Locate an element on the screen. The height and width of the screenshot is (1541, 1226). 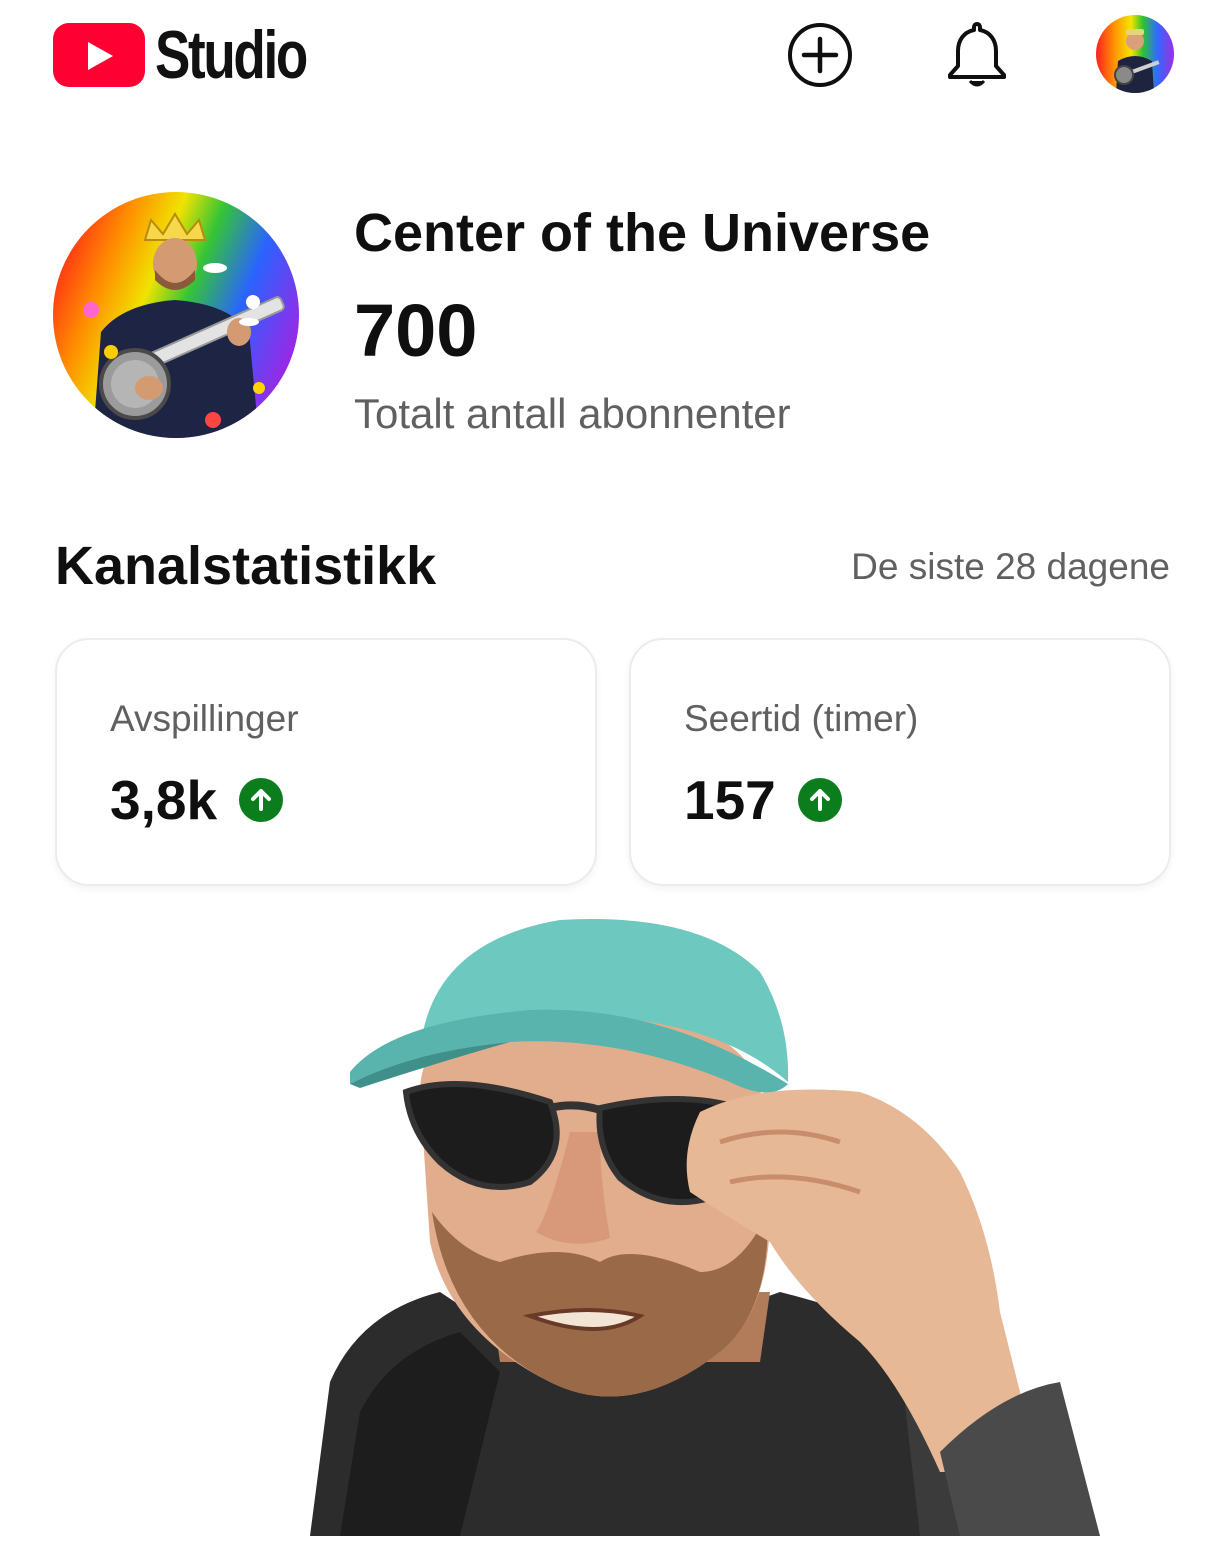
create-button is located at coordinates (820, 55).